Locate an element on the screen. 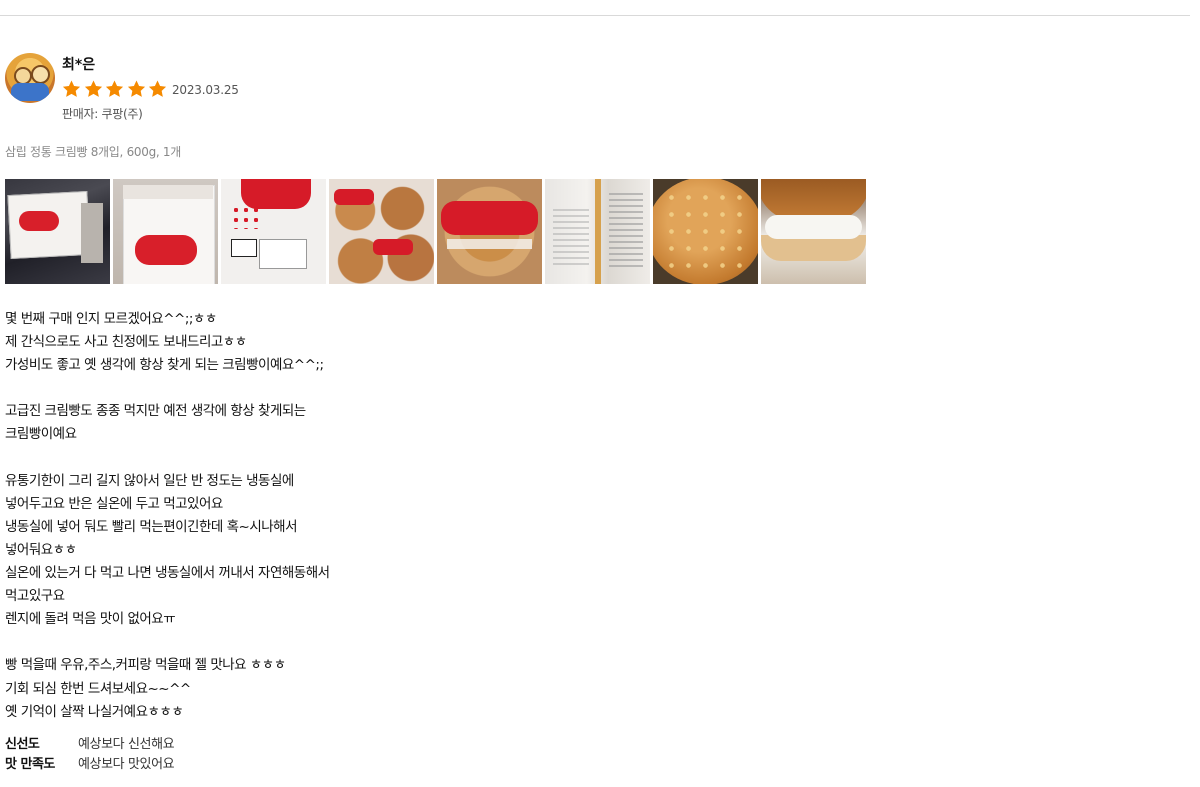 The image size is (1200, 787). survey-label: 신선도 is located at coordinates (22, 744).